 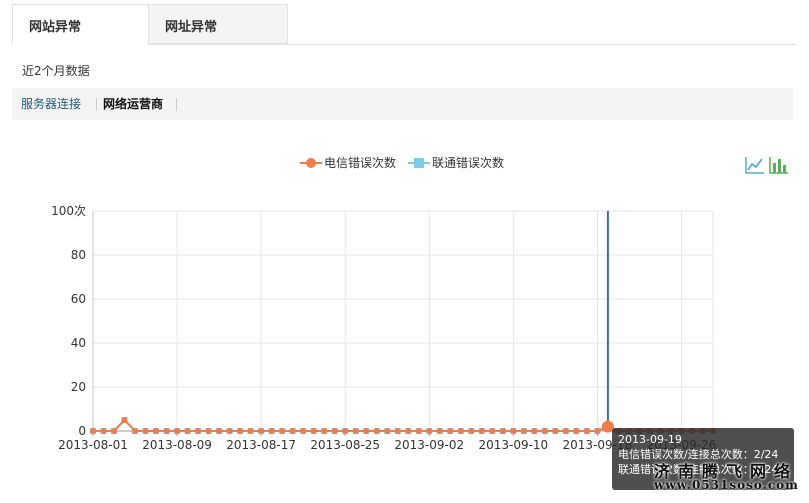 I want to click on hover-cursor, so click(x=607, y=322).